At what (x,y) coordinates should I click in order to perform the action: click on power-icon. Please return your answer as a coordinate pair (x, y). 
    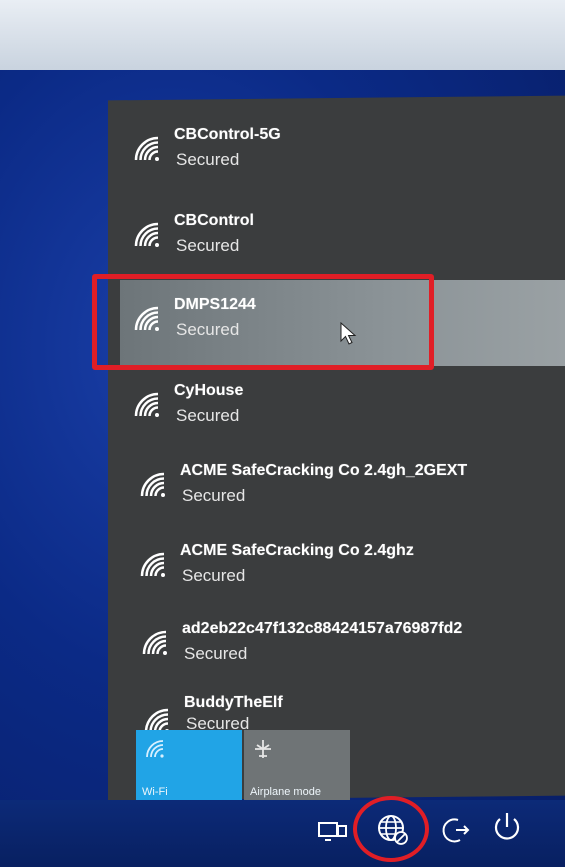
    Looking at the image, I should click on (507, 827).